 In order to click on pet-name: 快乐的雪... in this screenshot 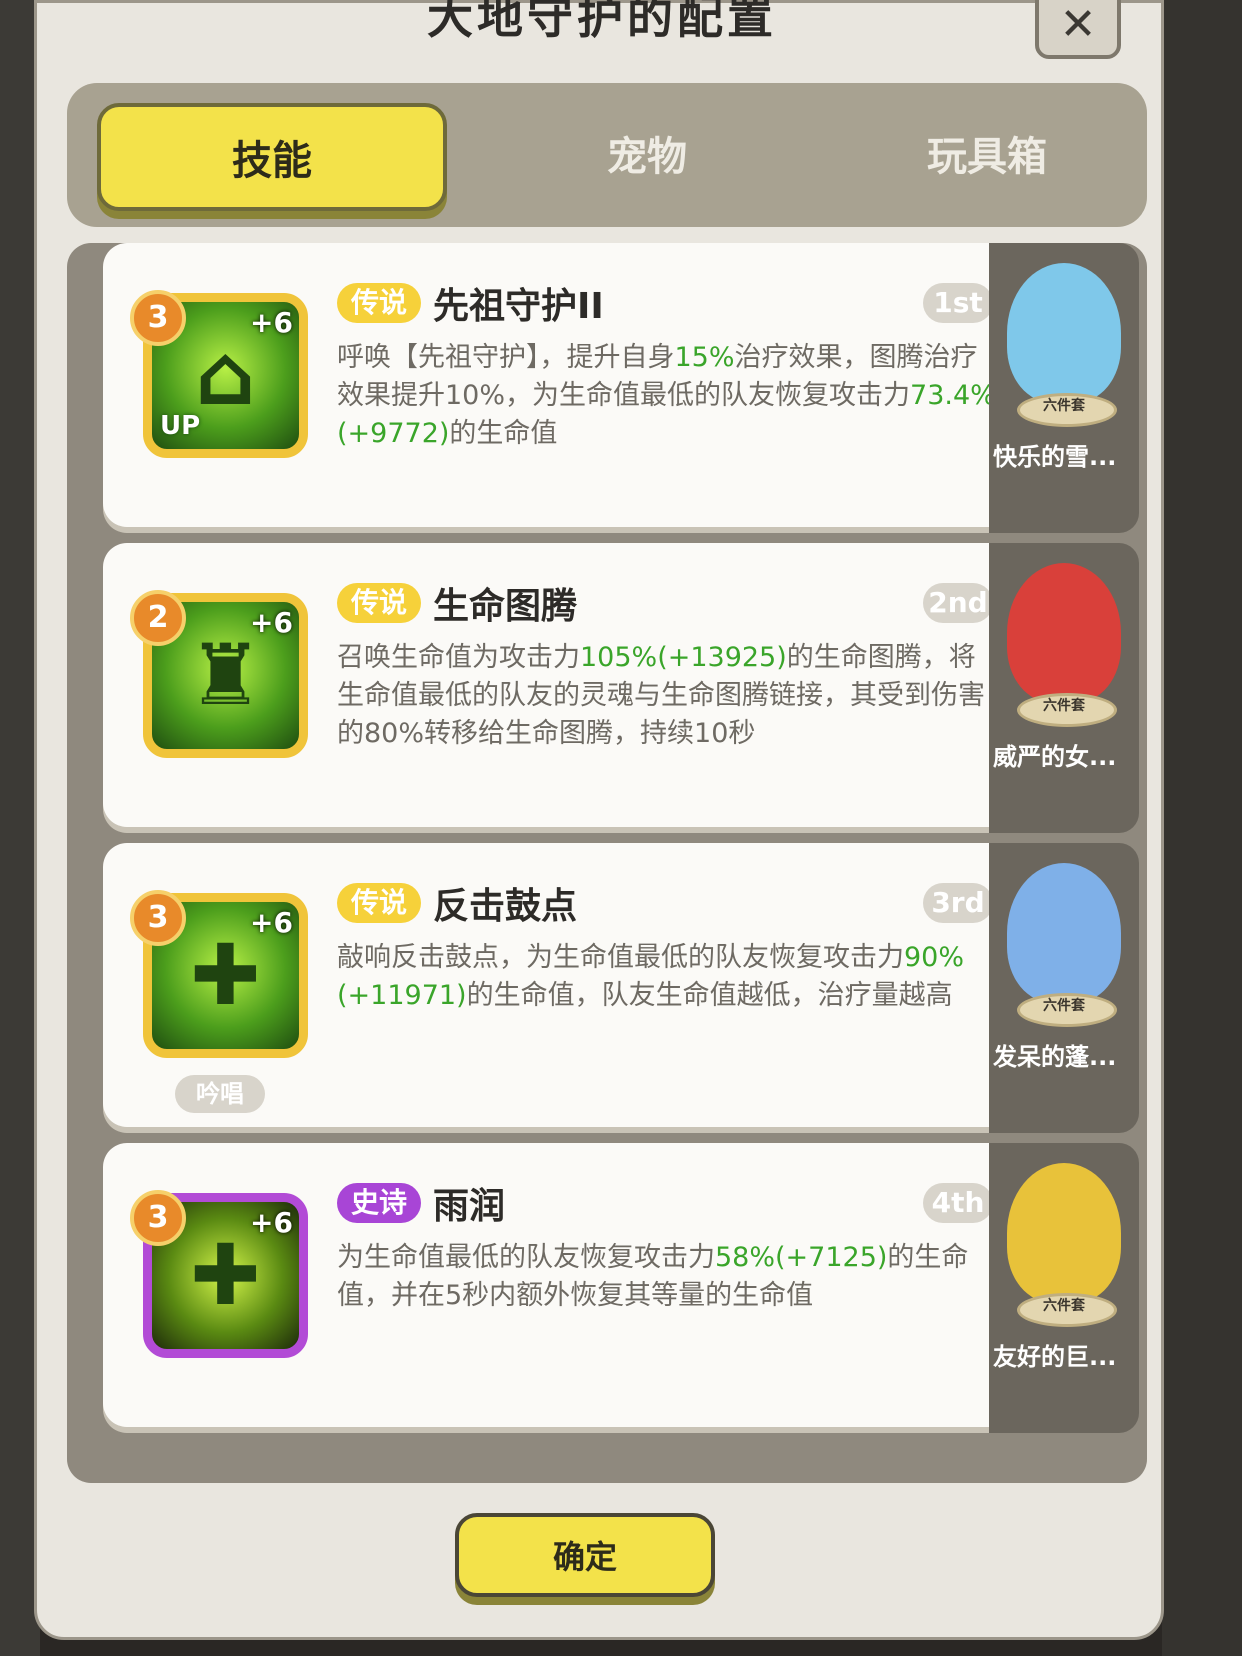, I will do `click(1055, 457)`.